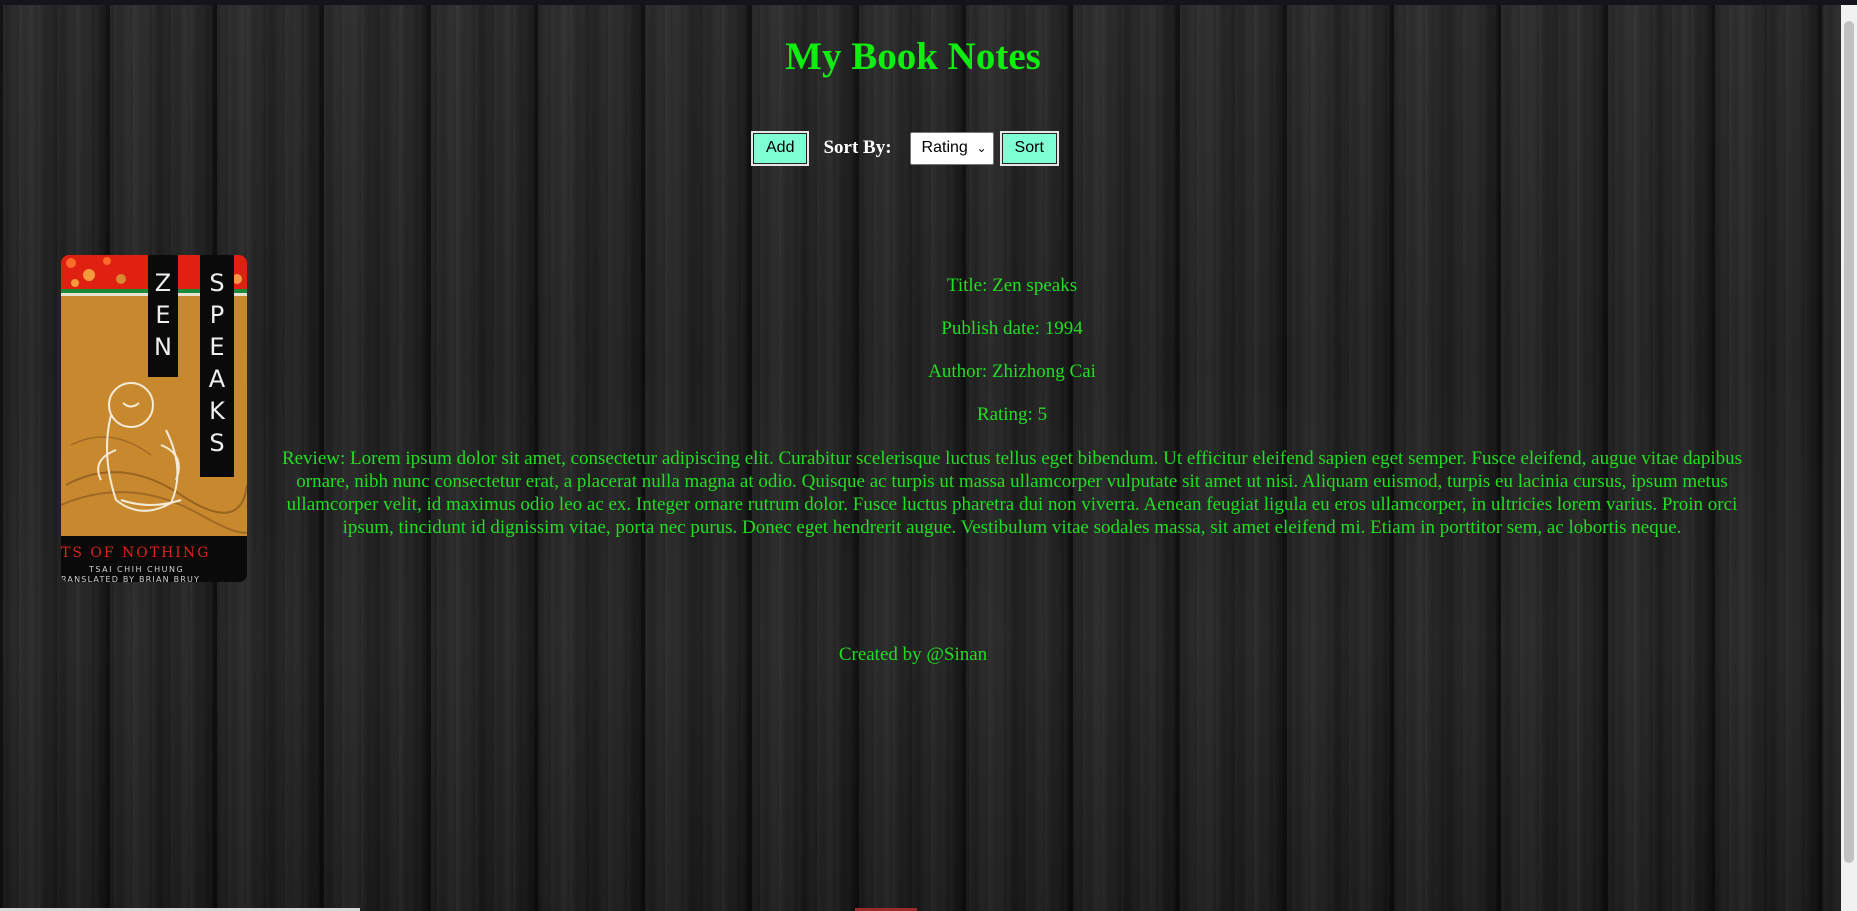 Image resolution: width=1857 pixels, height=911 pixels. I want to click on book-publish-date: Publish date: 1994, so click(1012, 328).